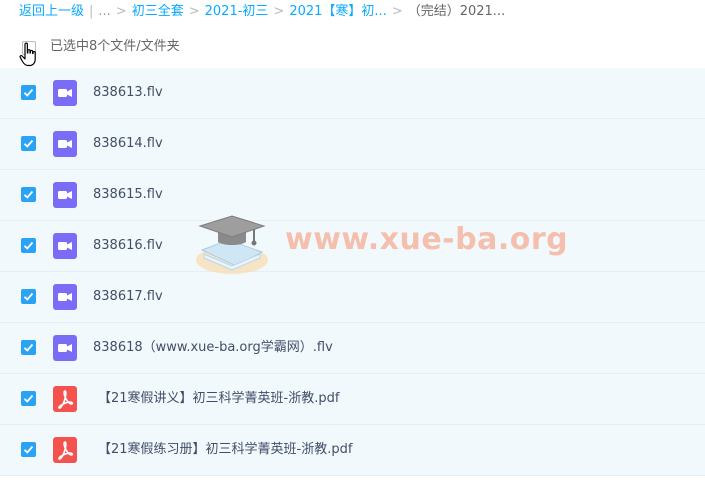 The image size is (705, 493). I want to click on selection-bar: 已选中8个文件/文件夹, so click(352, 50).